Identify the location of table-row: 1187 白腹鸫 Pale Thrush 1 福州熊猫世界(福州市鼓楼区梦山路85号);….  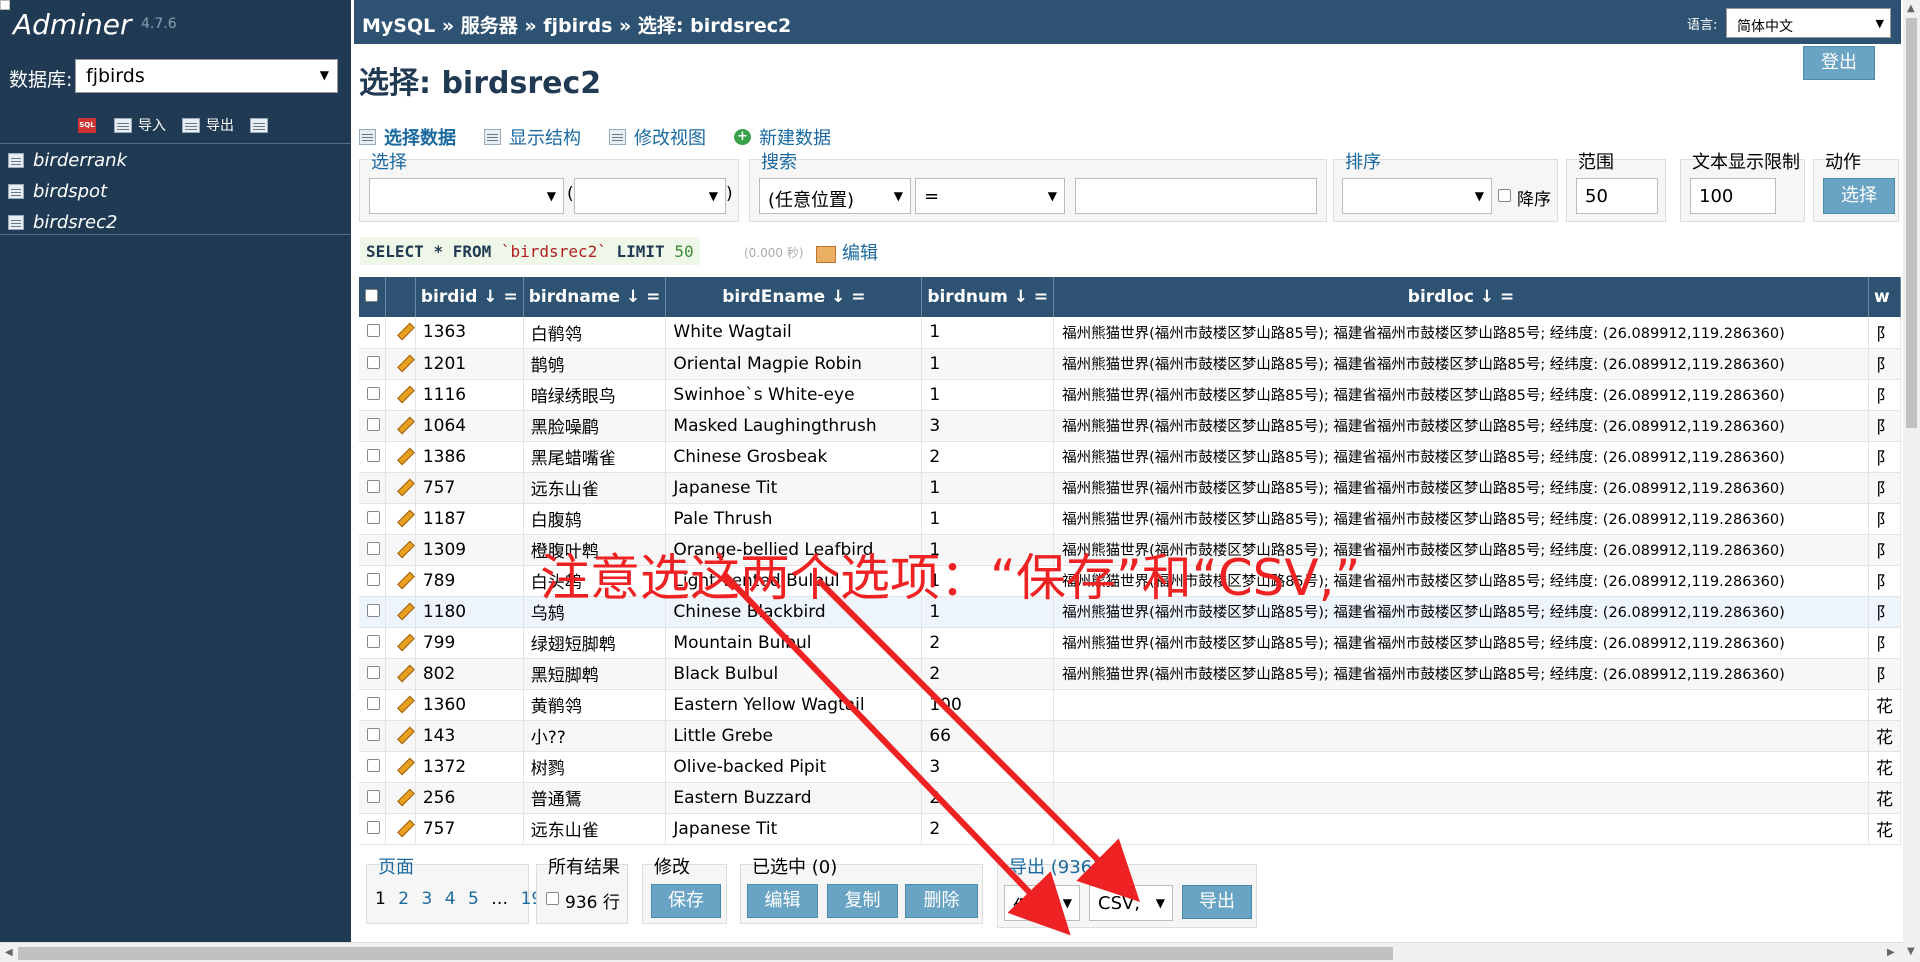
(1130, 519).